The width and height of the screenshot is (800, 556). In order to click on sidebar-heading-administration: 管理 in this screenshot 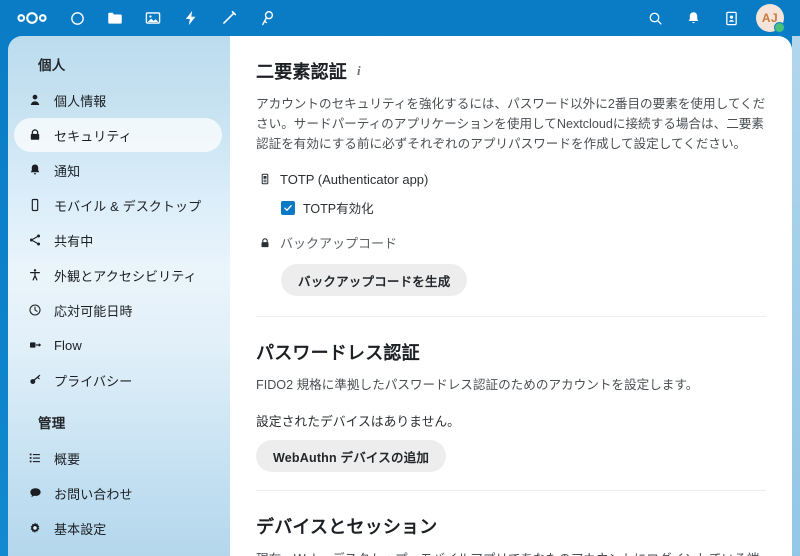, I will do `click(52, 423)`.